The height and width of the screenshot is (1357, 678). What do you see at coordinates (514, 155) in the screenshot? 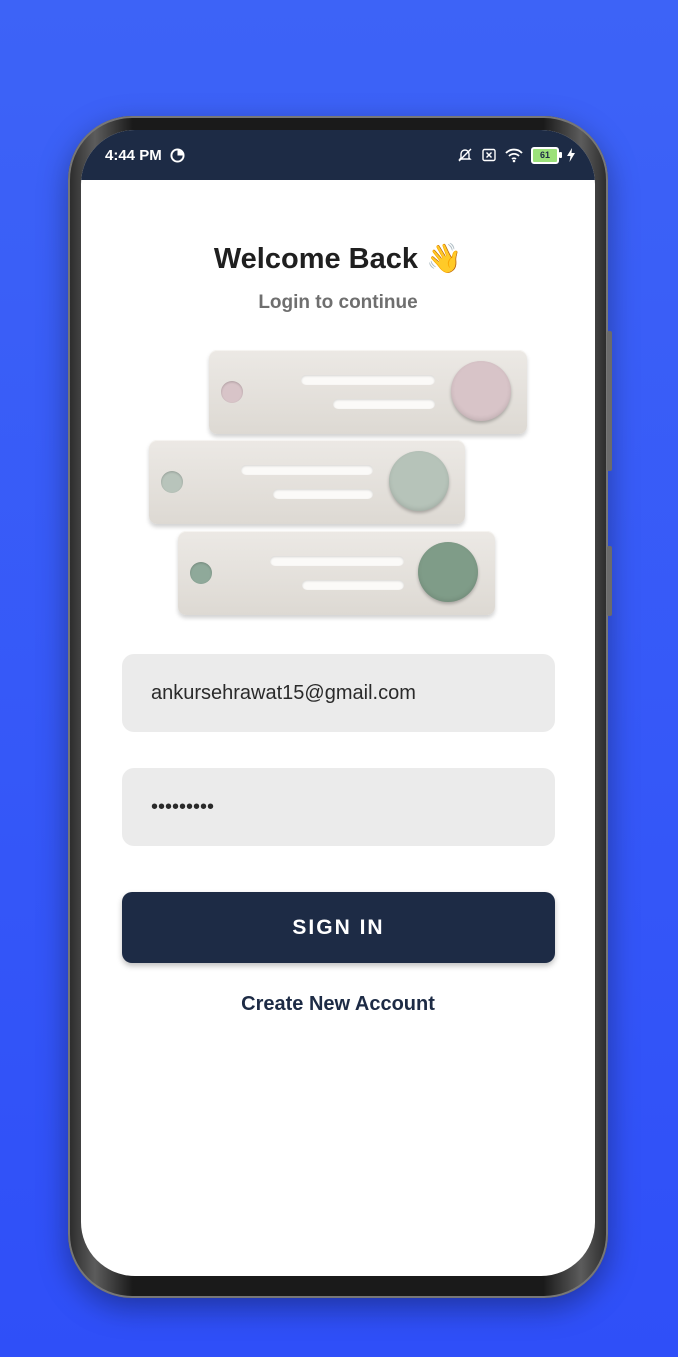
I see `wifi-icon` at bounding box center [514, 155].